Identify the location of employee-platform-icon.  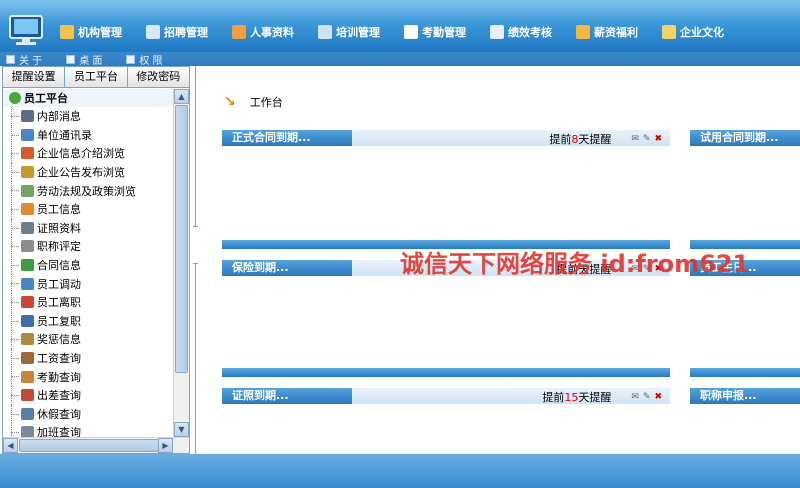
(15, 98).